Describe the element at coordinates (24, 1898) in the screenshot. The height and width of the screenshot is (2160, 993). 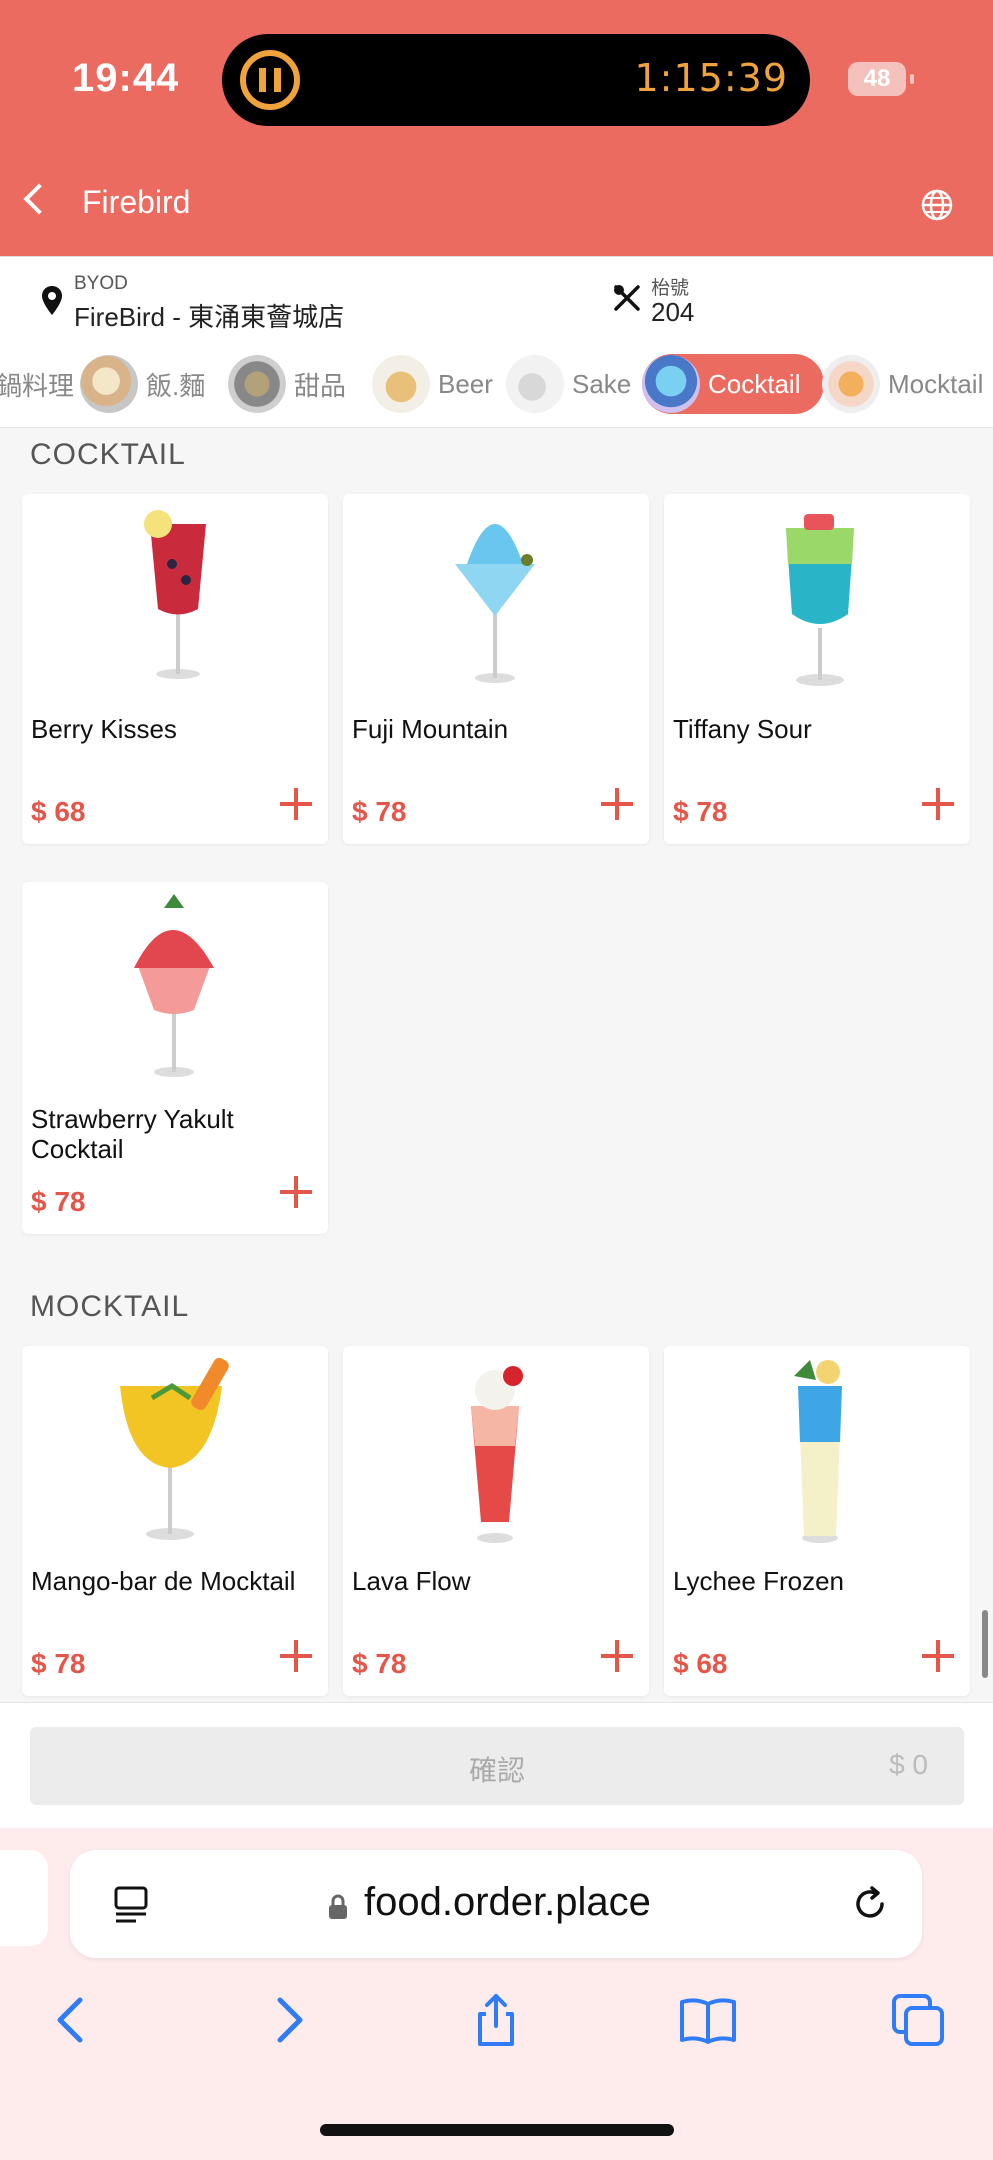
I see `previous-tab-preview` at that location.